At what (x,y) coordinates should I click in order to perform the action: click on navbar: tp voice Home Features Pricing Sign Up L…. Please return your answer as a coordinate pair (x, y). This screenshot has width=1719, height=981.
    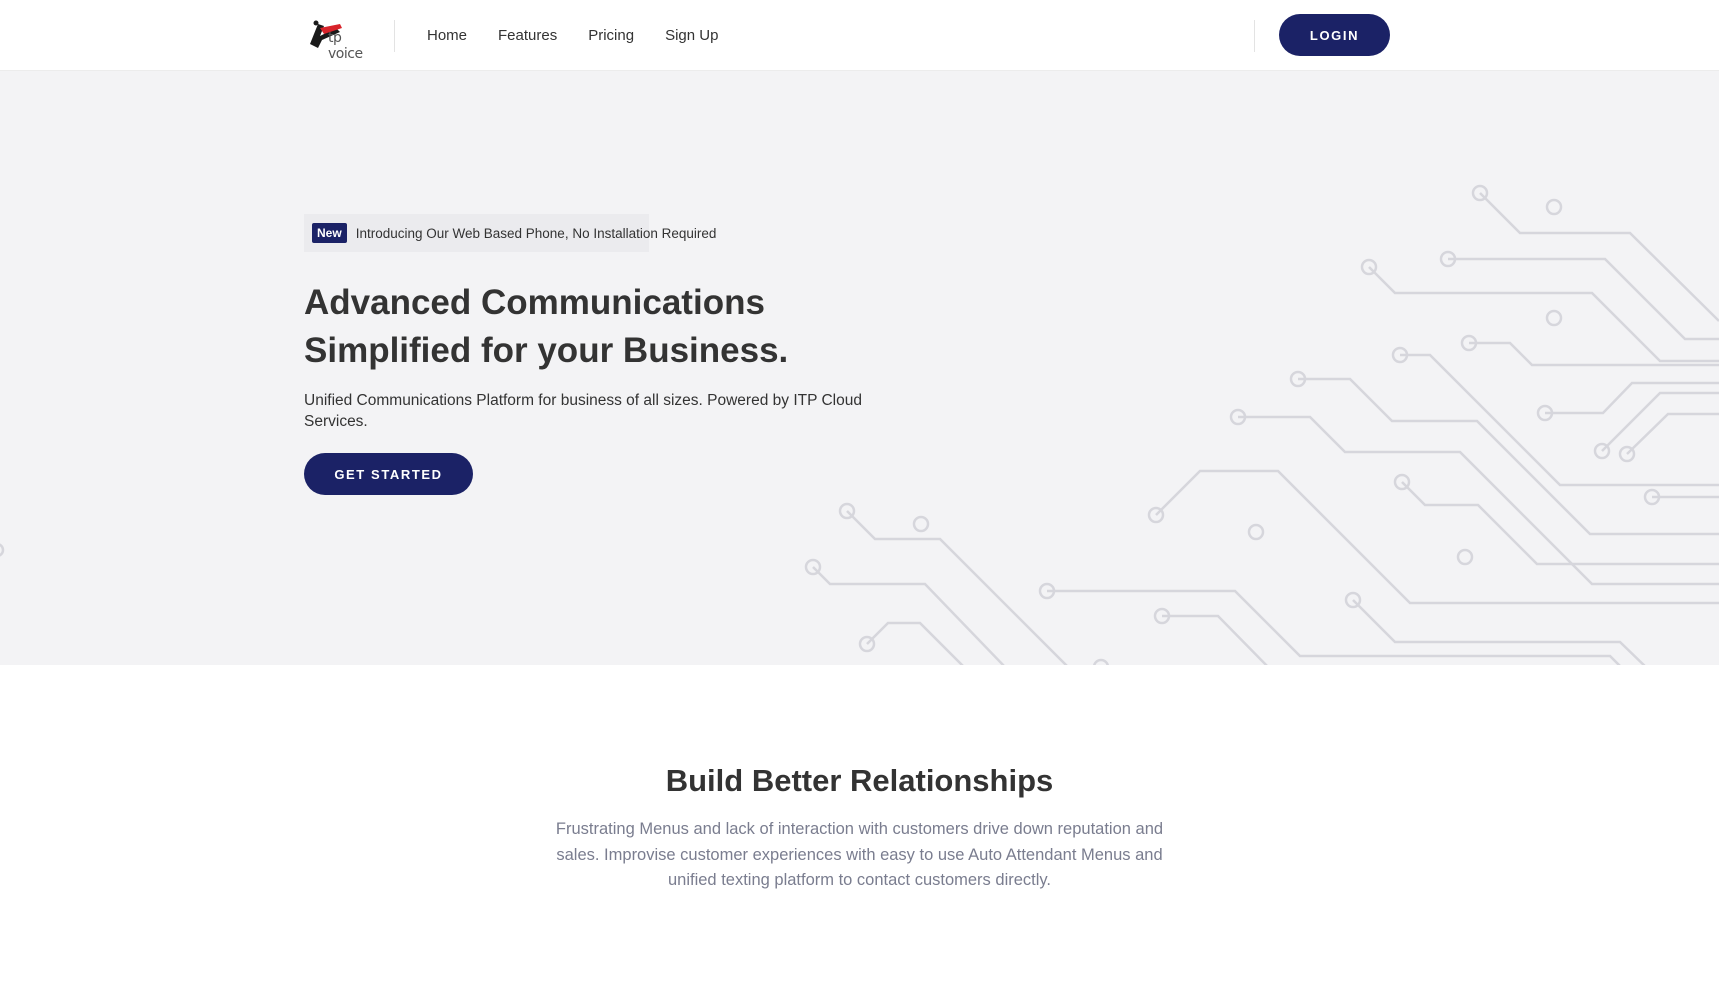
    Looking at the image, I should click on (859, 35).